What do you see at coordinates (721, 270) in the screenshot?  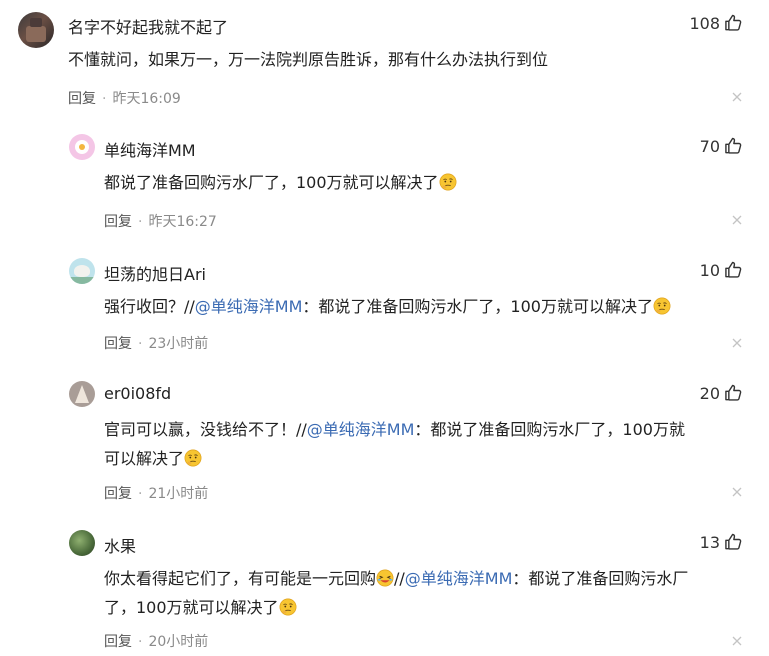 I see `like-button: 10` at bounding box center [721, 270].